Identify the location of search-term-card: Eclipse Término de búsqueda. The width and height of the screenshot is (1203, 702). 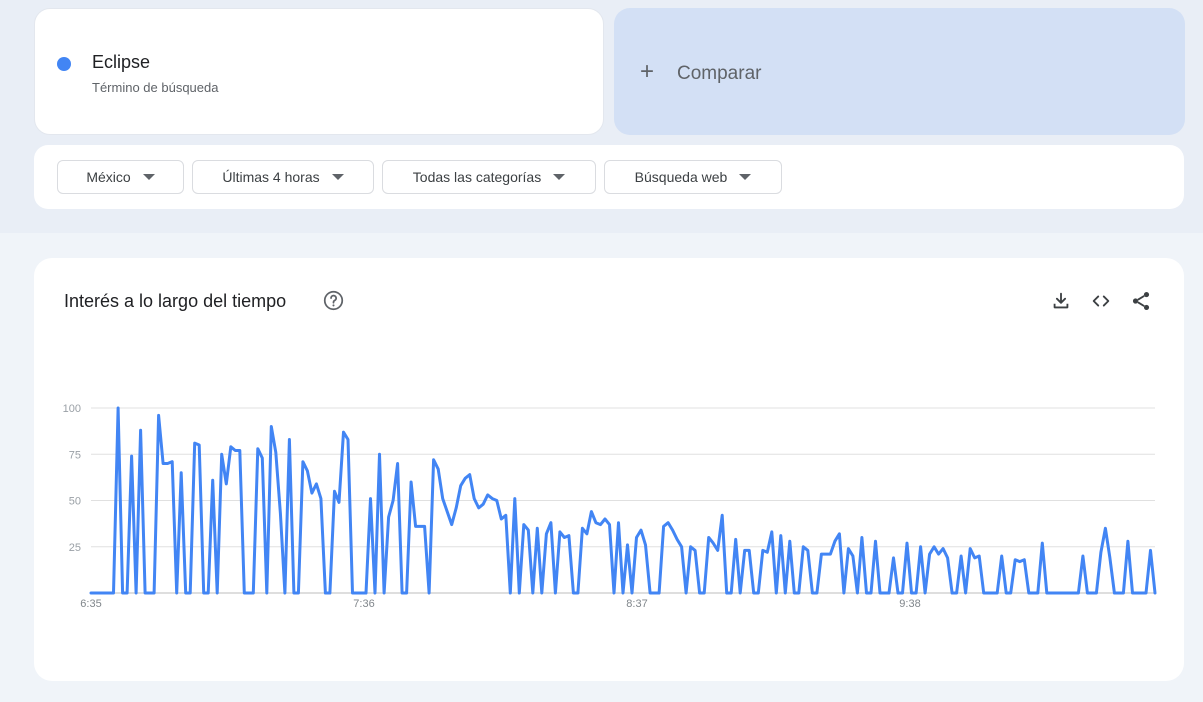
(319, 71).